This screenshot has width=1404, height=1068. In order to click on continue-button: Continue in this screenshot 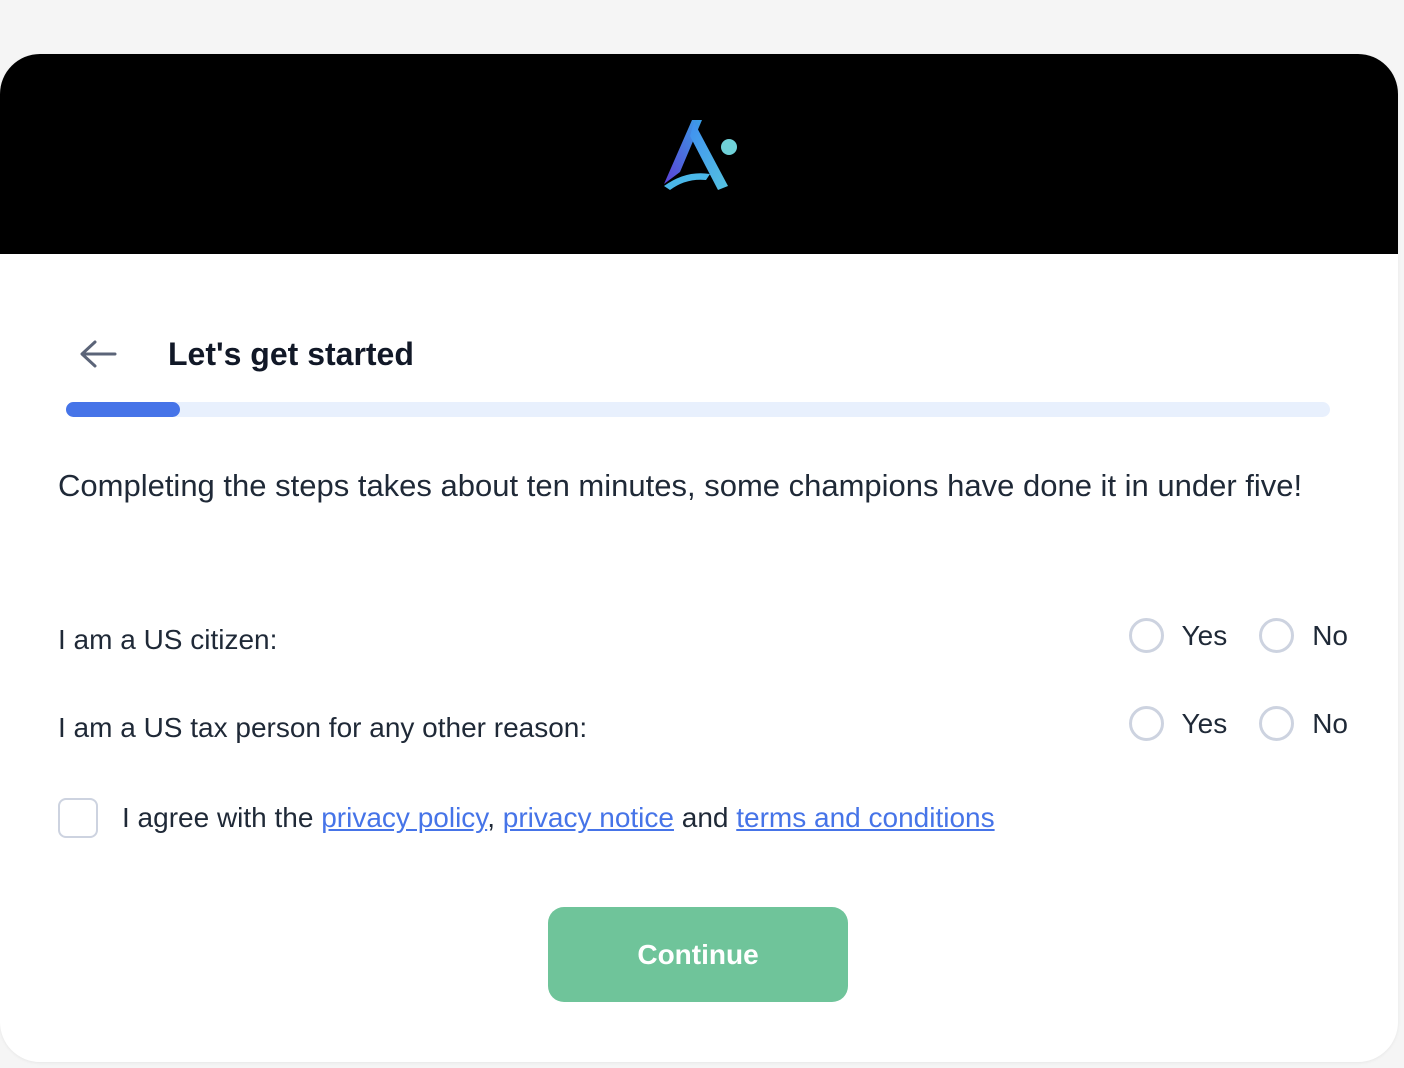, I will do `click(698, 954)`.